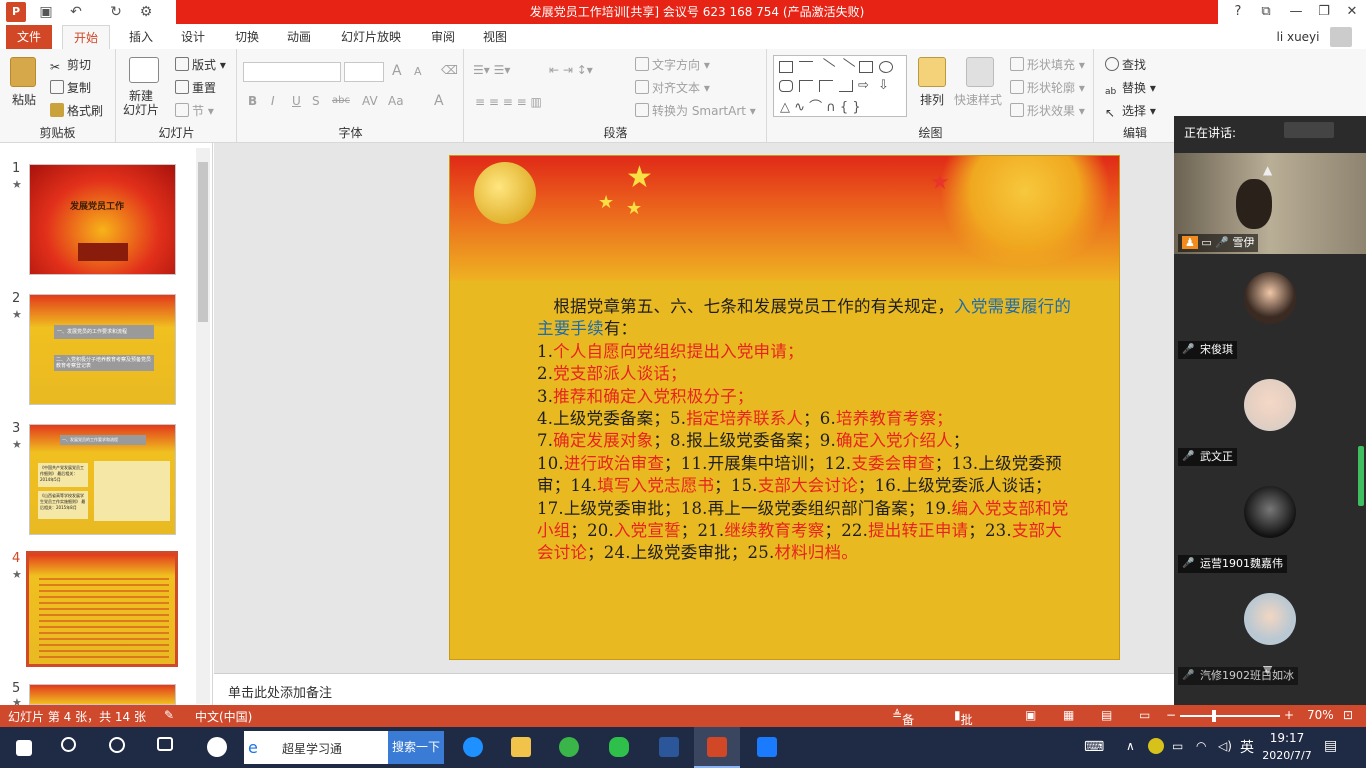  What do you see at coordinates (1352, 12) in the screenshot?
I see `close-button: ✕` at bounding box center [1352, 12].